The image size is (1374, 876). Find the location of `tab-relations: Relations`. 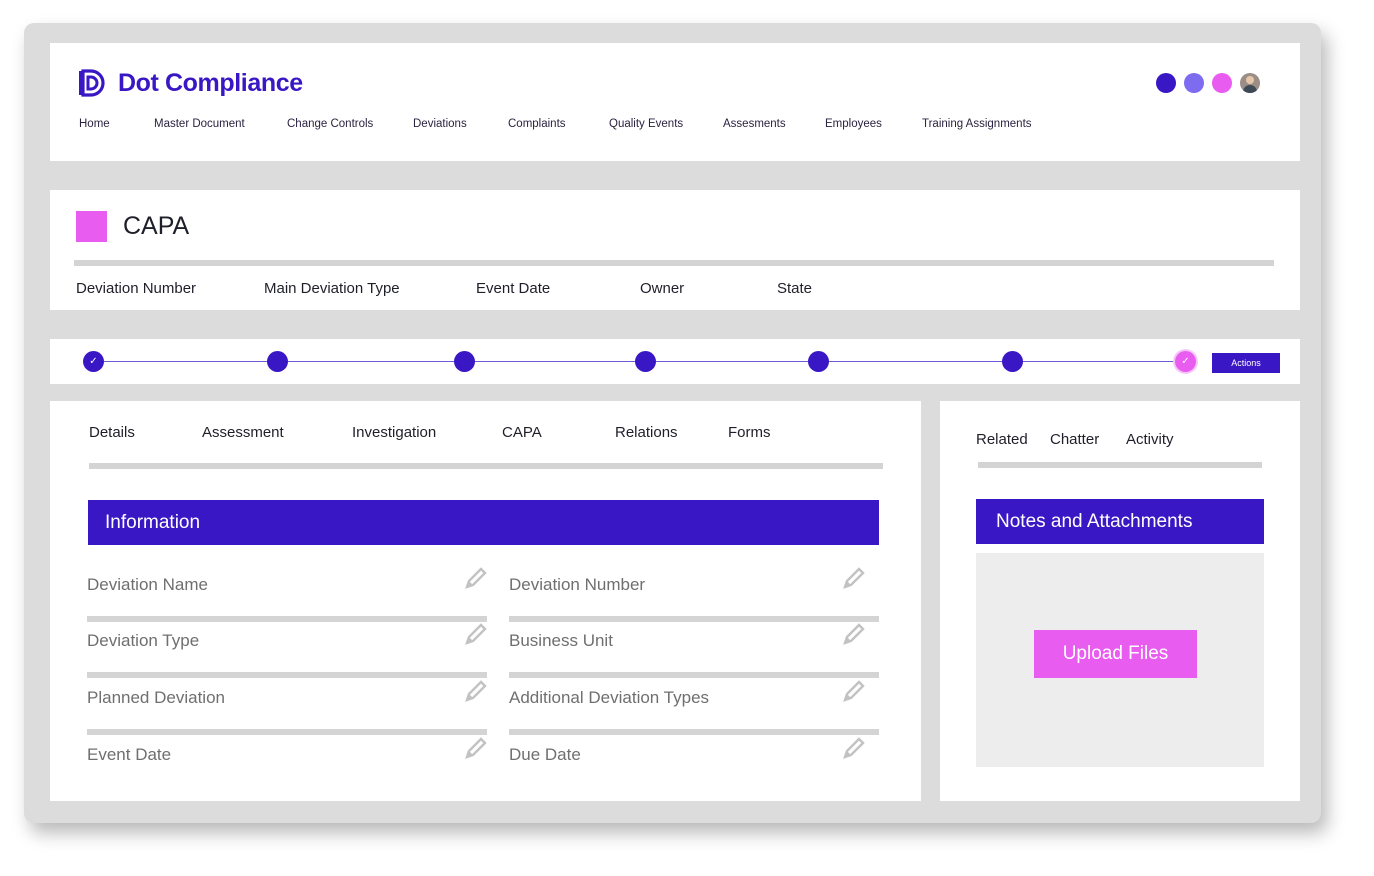

tab-relations: Relations is located at coordinates (646, 432).